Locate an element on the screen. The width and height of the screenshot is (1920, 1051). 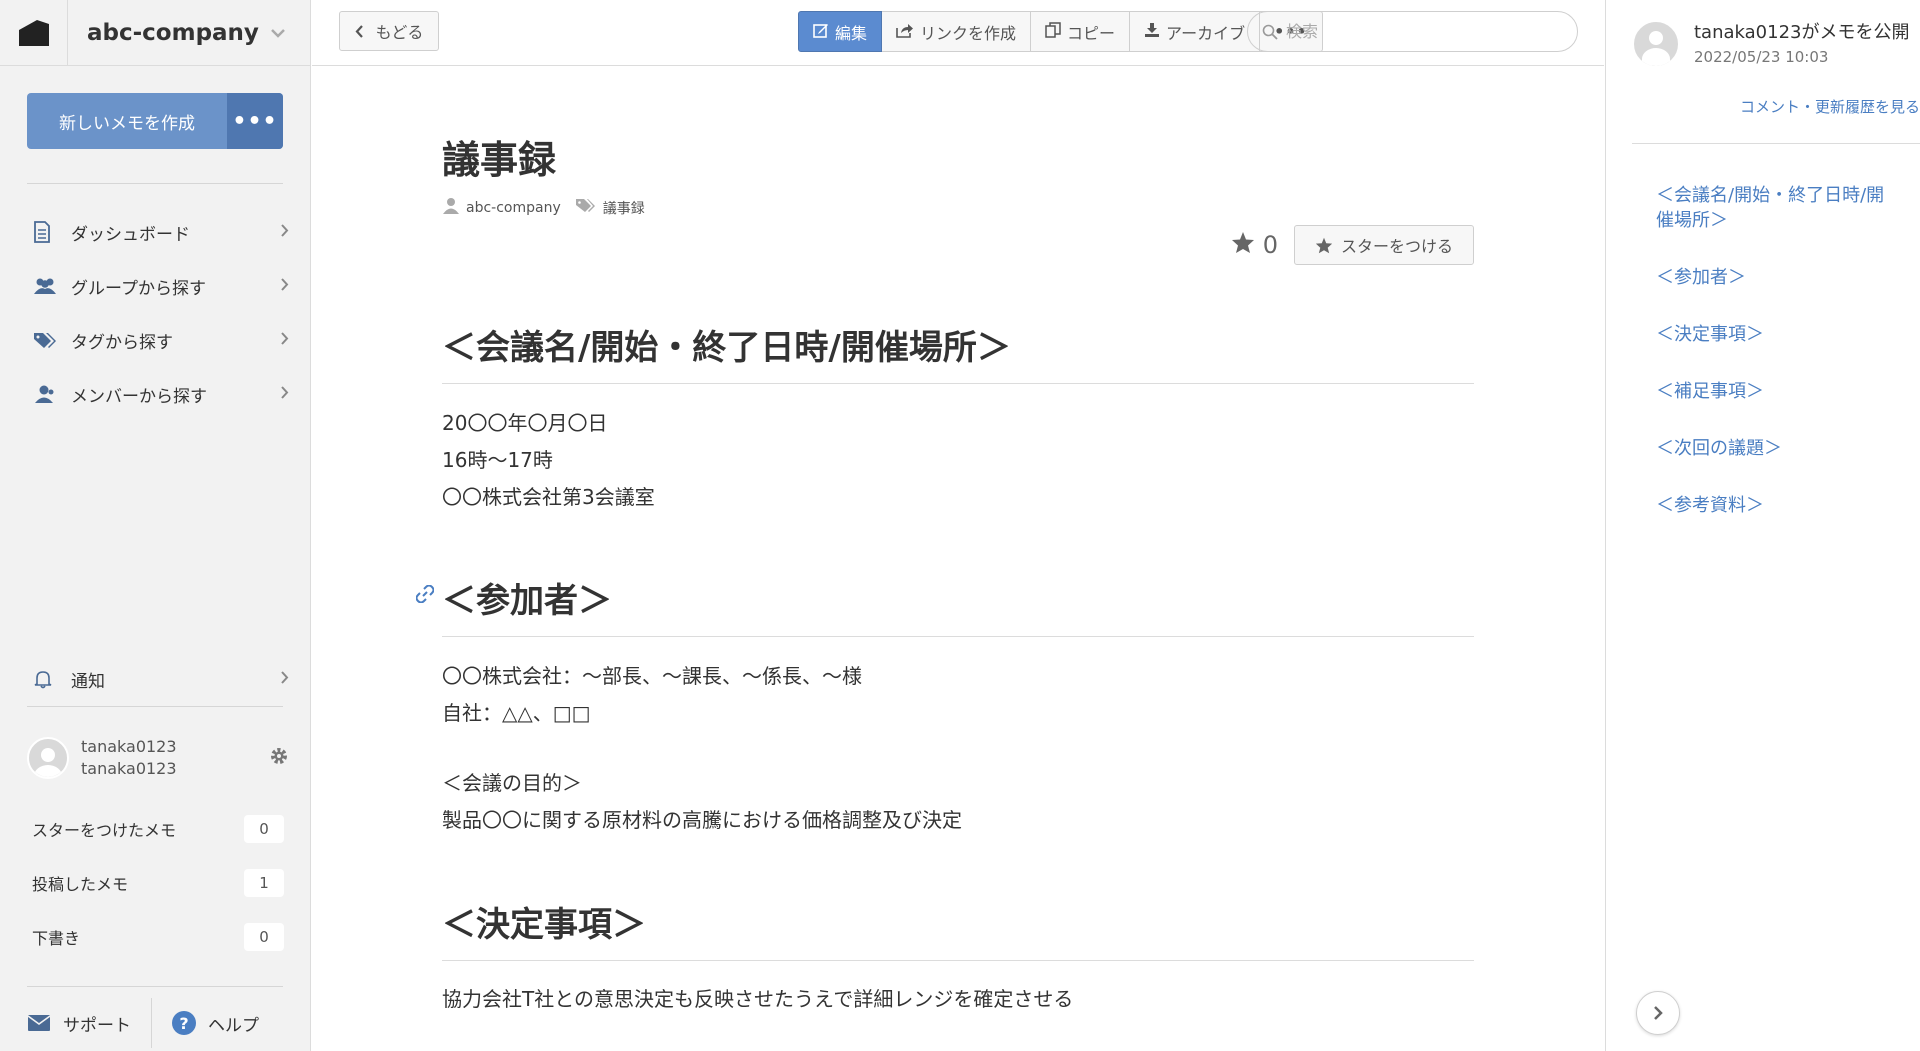
chevron-down-icon is located at coordinates (290, 32).